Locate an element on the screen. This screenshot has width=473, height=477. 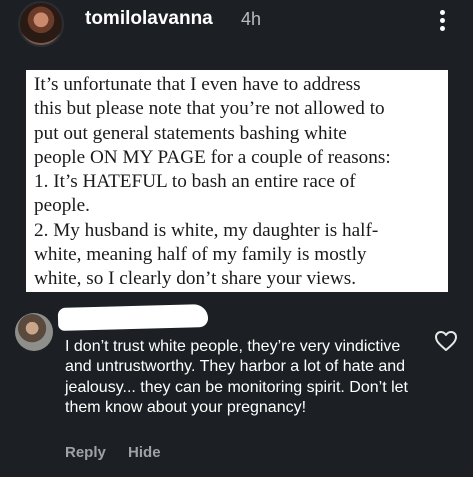
post-header: tomilolavanna 4h is located at coordinates (236, 24).